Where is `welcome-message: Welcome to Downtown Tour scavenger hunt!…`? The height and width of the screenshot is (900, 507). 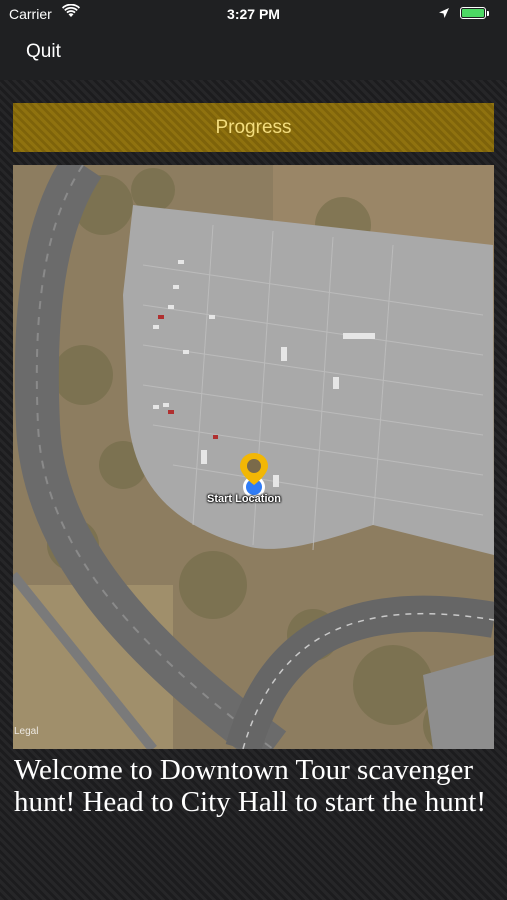 welcome-message: Welcome to Downtown Tour scavenger hunt!… is located at coordinates (250, 786).